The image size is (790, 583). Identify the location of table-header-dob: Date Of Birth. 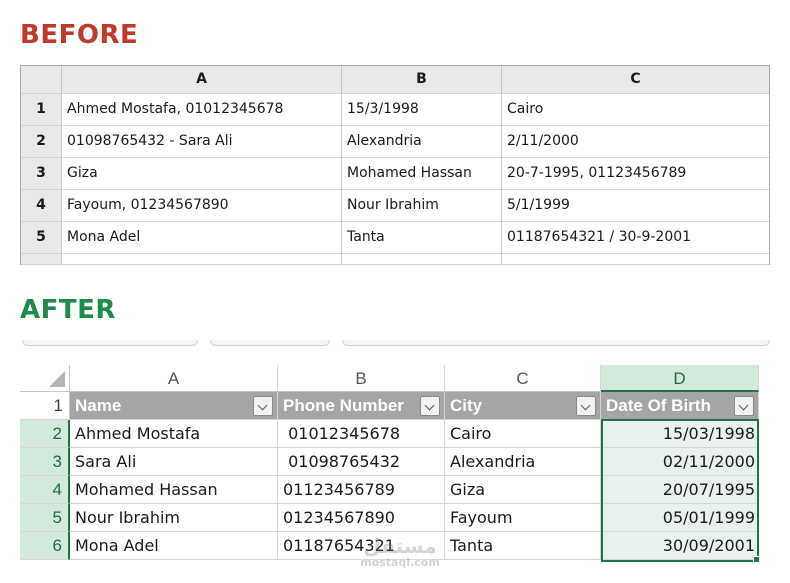
(680, 406).